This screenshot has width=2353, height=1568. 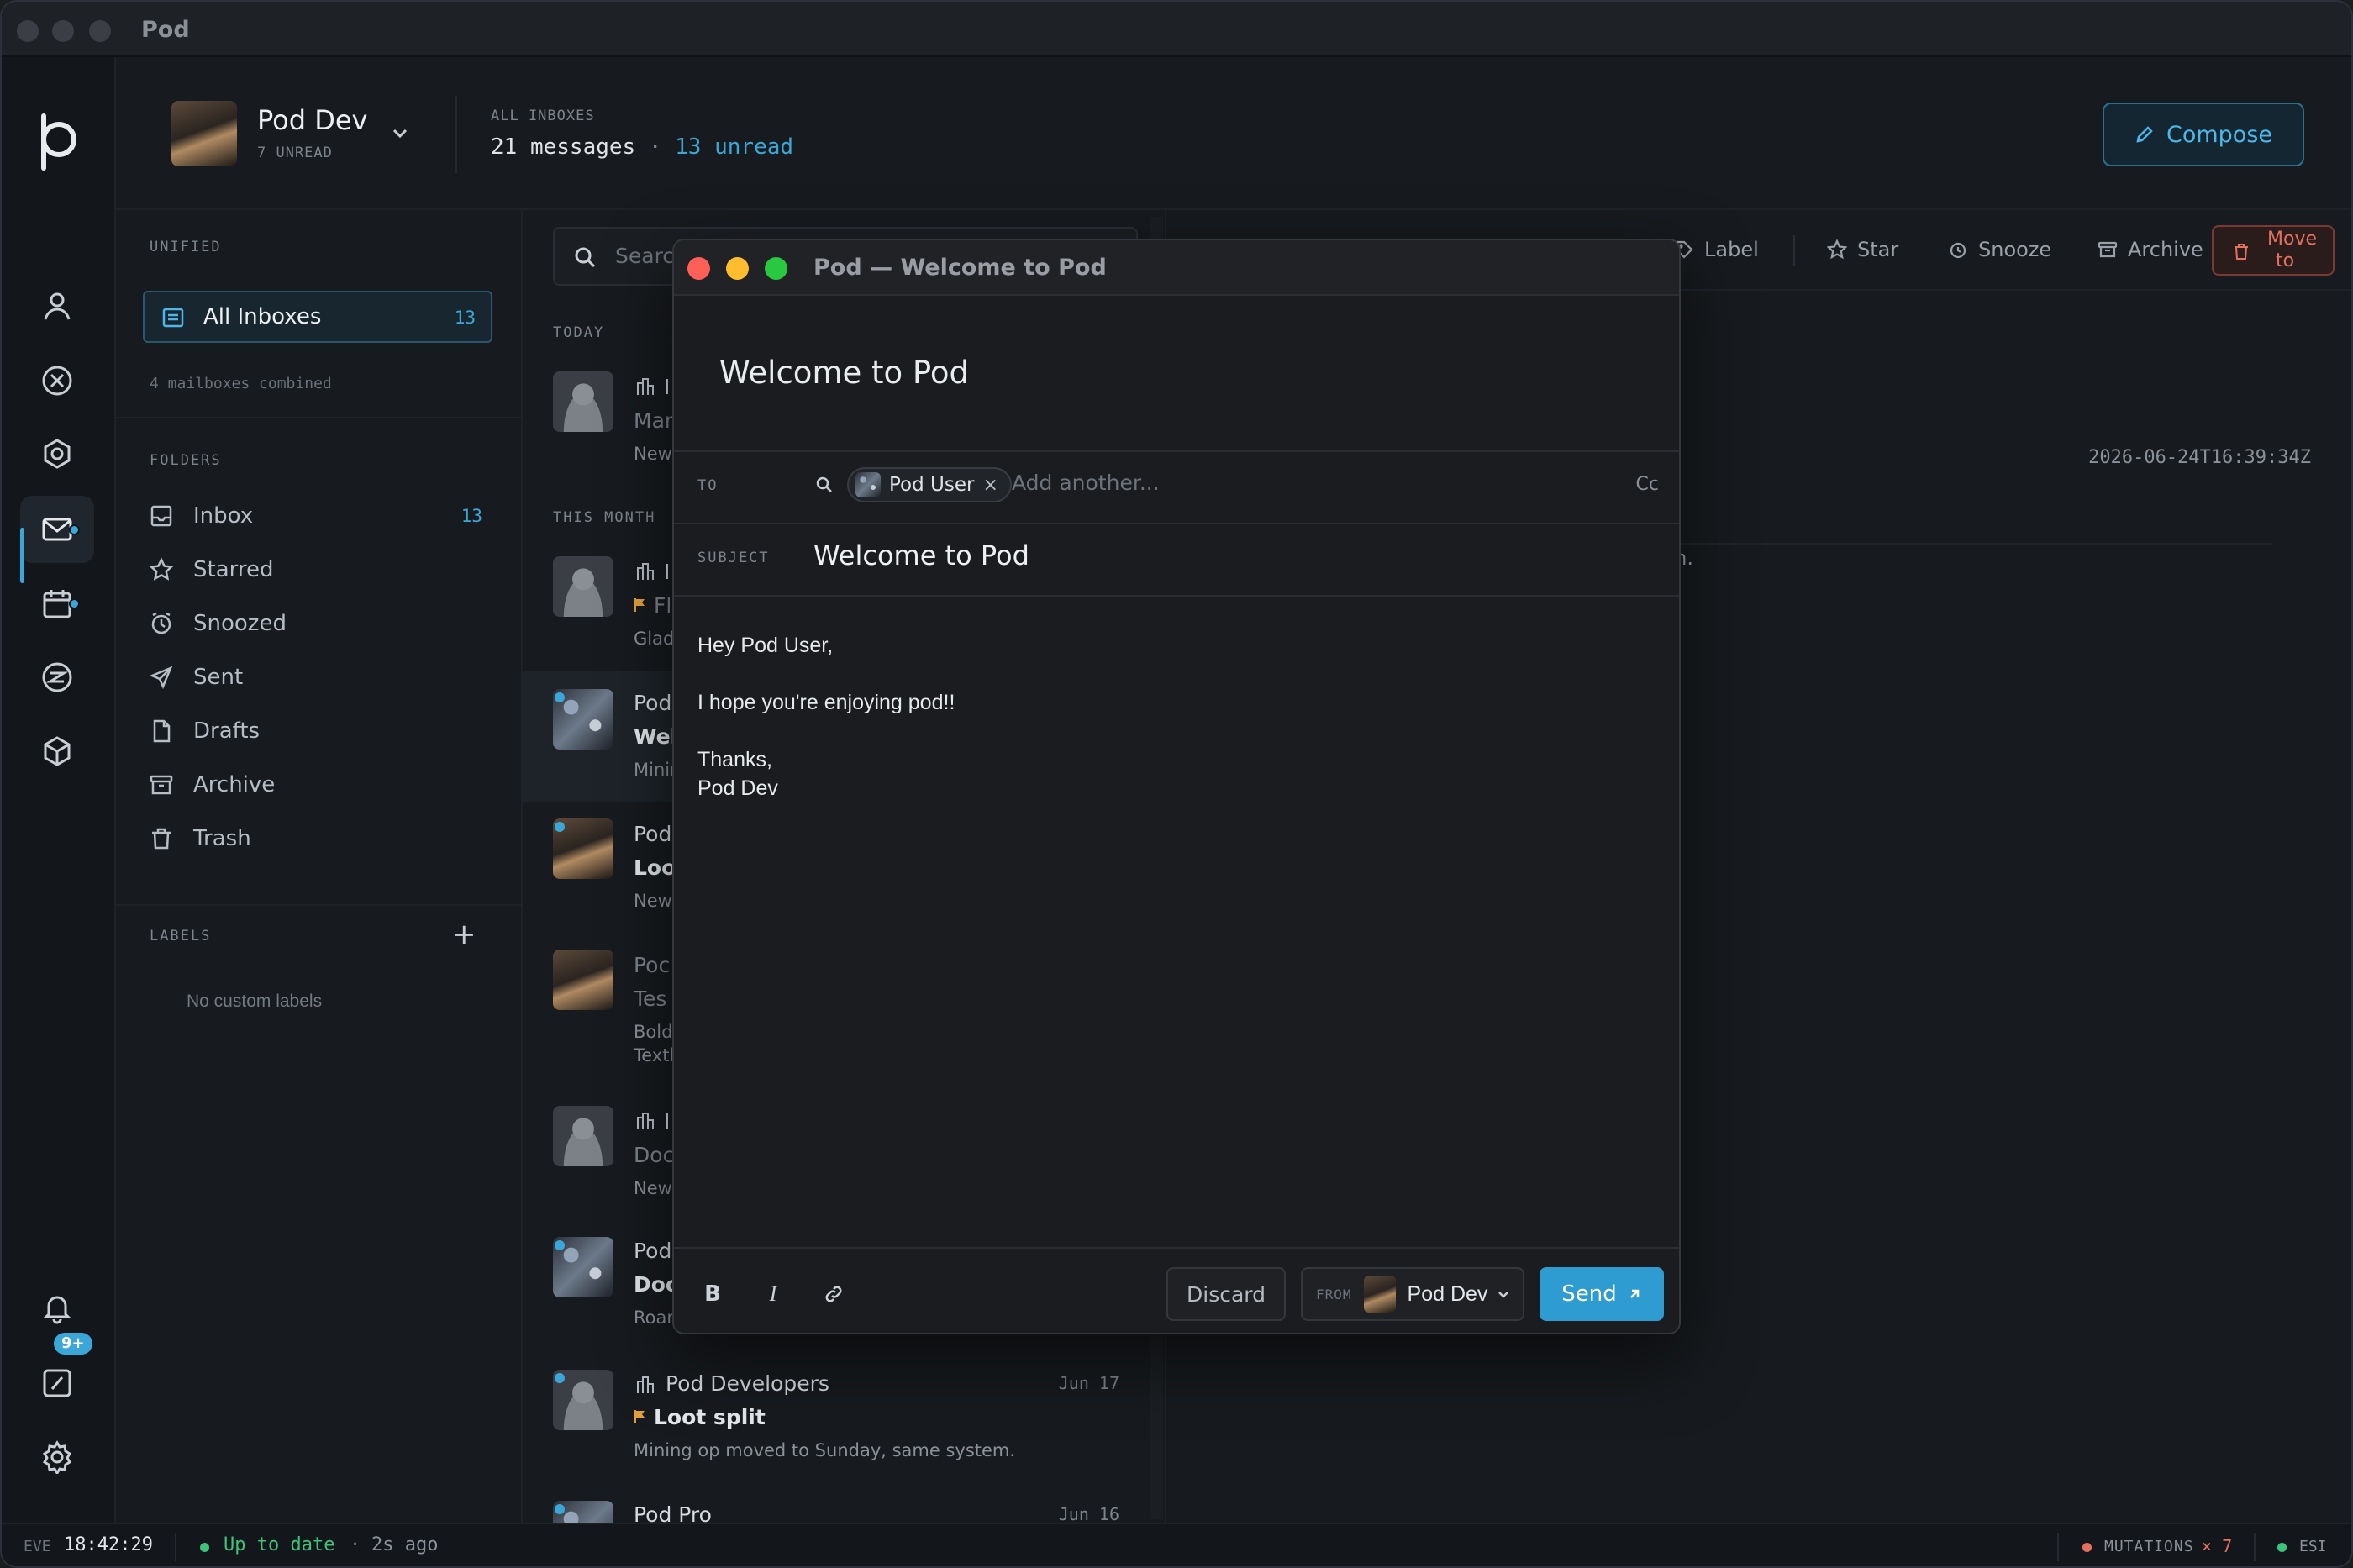 I want to click on snooze-button: Snooze, so click(x=1999, y=250).